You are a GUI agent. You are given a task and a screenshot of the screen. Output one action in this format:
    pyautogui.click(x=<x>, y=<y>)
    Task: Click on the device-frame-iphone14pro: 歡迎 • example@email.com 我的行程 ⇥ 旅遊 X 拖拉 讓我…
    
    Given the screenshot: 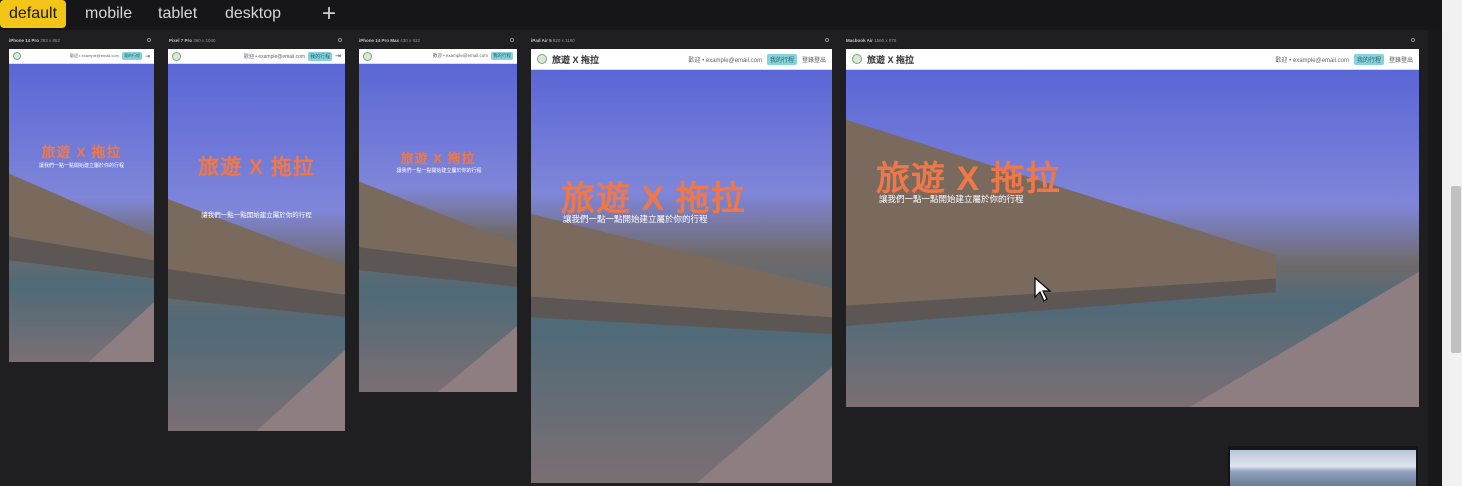 What is the action you would take?
    pyautogui.click(x=81, y=205)
    